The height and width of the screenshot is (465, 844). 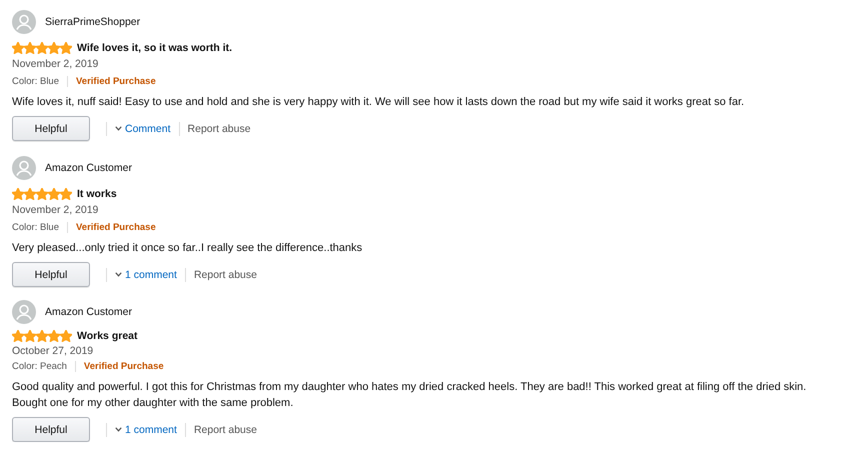 What do you see at coordinates (107, 336) in the screenshot?
I see `review-title: Works great` at bounding box center [107, 336].